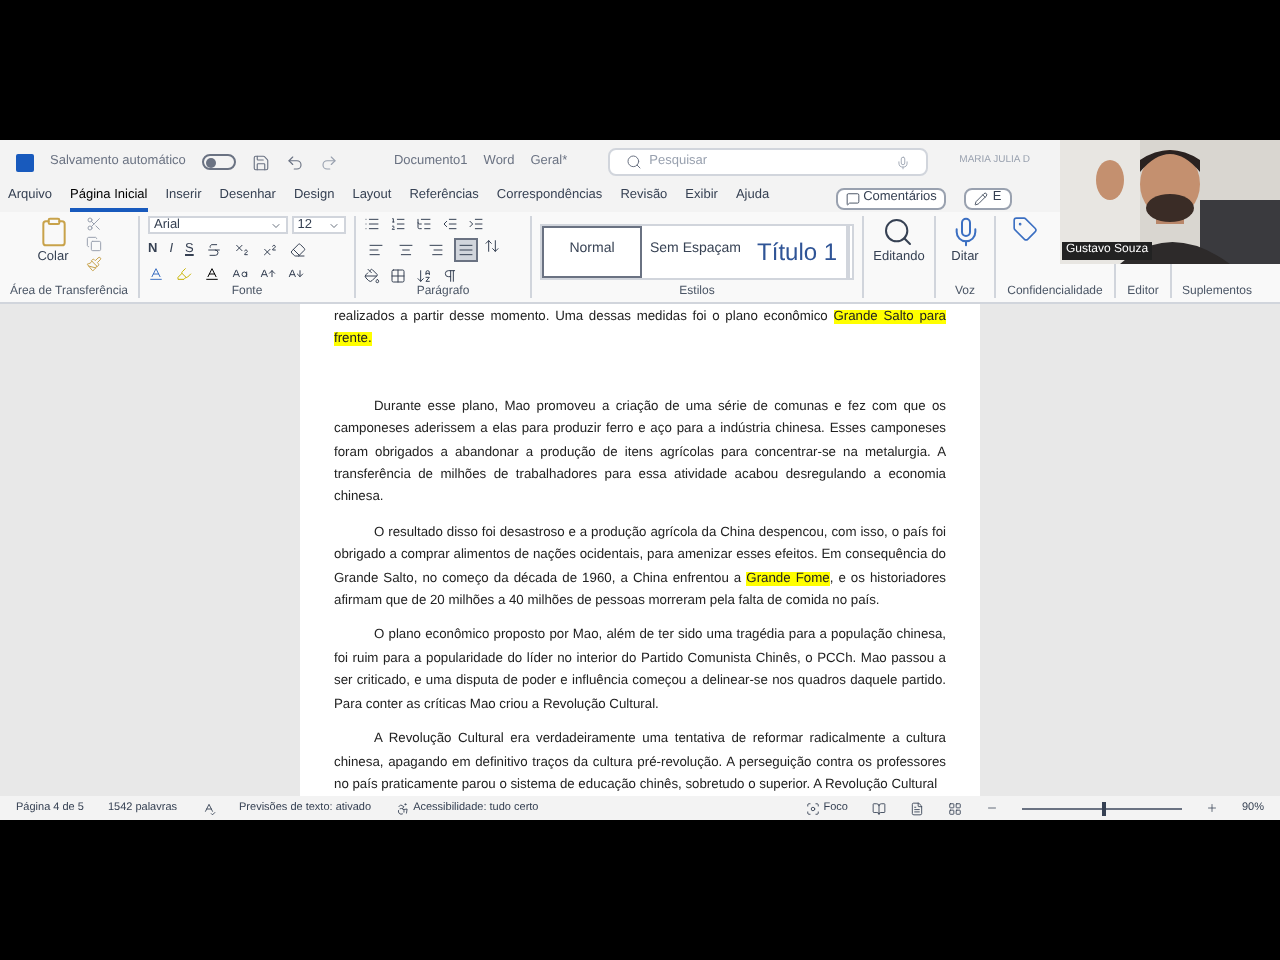 The image size is (1280, 960). I want to click on align-button, so click(466, 250).